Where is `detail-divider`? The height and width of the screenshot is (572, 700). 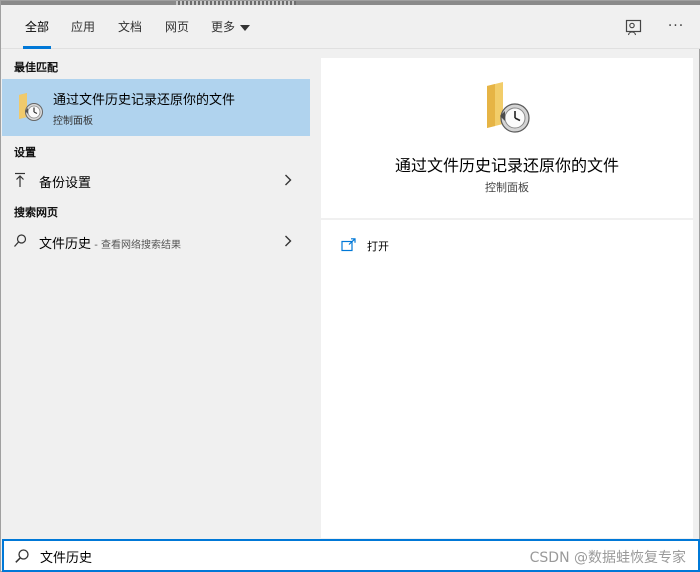 detail-divider is located at coordinates (507, 219).